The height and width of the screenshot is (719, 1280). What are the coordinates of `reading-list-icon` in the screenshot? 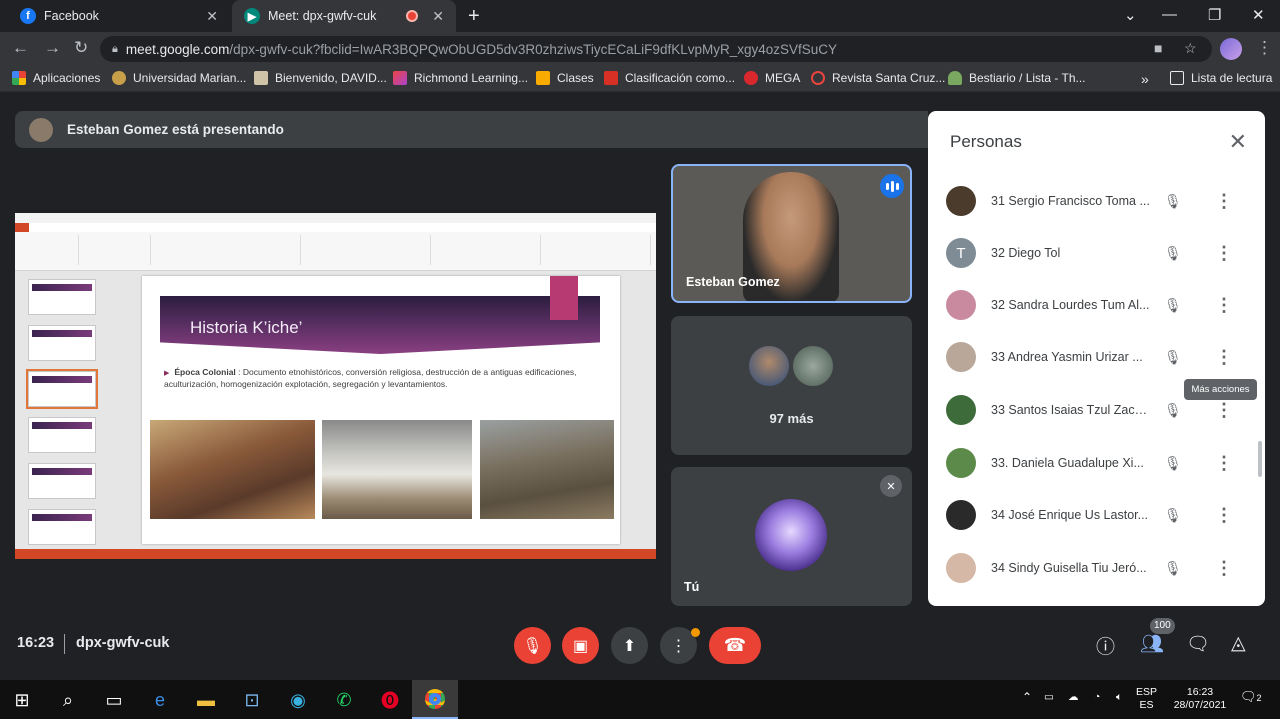 It's located at (1177, 78).